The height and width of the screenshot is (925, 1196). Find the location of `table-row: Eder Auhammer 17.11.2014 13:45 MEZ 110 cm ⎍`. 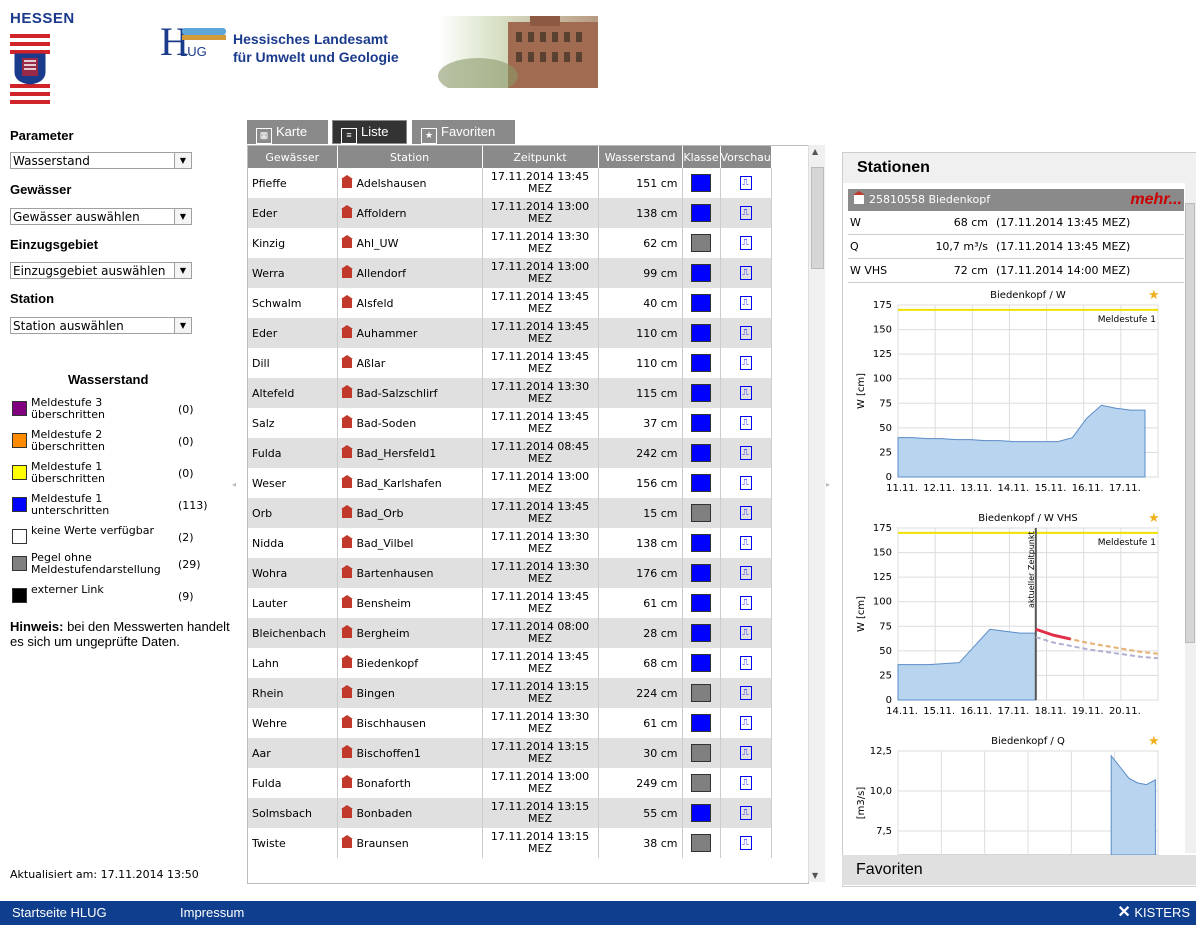

table-row: Eder Auhammer 17.11.2014 13:45 MEZ 110 cm ⎍ is located at coordinates (510, 333).